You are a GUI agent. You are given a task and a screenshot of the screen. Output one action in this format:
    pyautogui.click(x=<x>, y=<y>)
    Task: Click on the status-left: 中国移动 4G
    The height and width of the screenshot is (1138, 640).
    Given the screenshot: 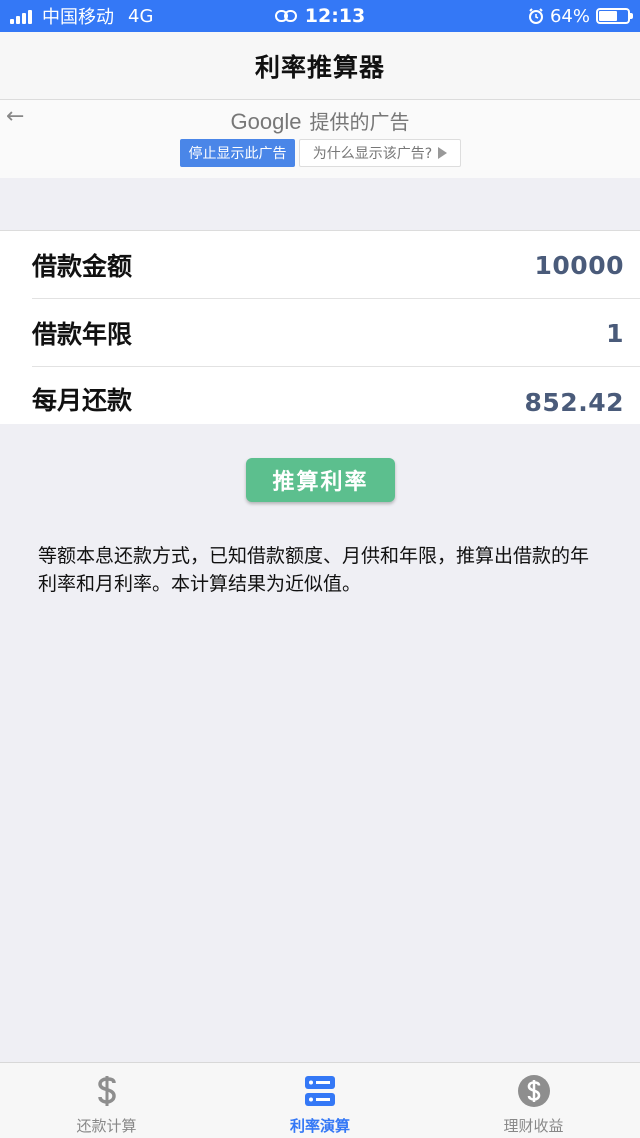 What is the action you would take?
    pyautogui.click(x=81, y=16)
    